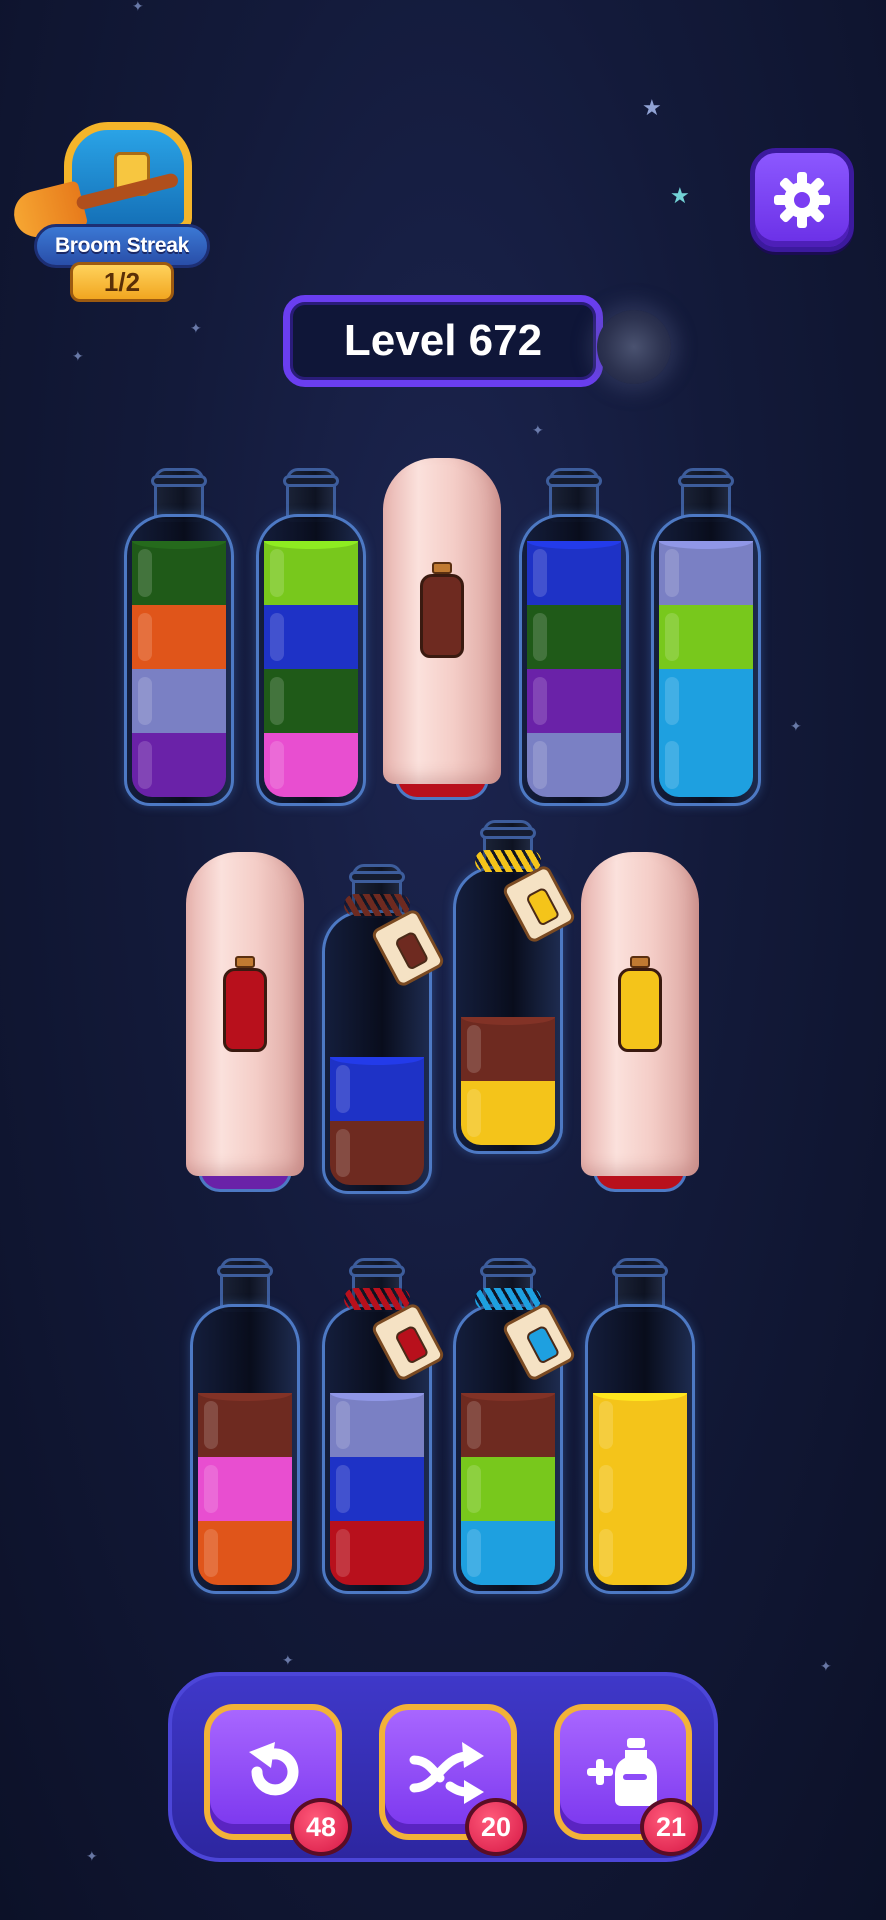 The image size is (886, 1920). Describe the element at coordinates (496, 1827) in the screenshot. I see `shuffle-count-badge: 20` at that location.